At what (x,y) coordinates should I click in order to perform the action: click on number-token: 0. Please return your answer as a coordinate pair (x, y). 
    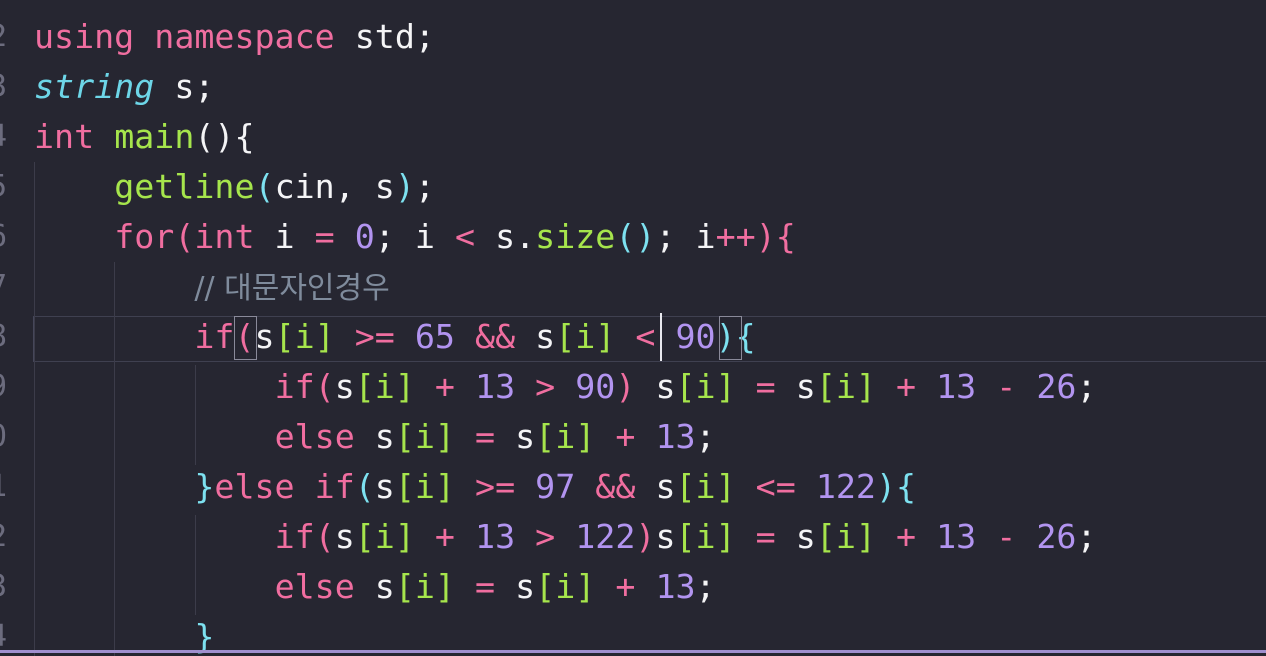
    Looking at the image, I should click on (364, 236).